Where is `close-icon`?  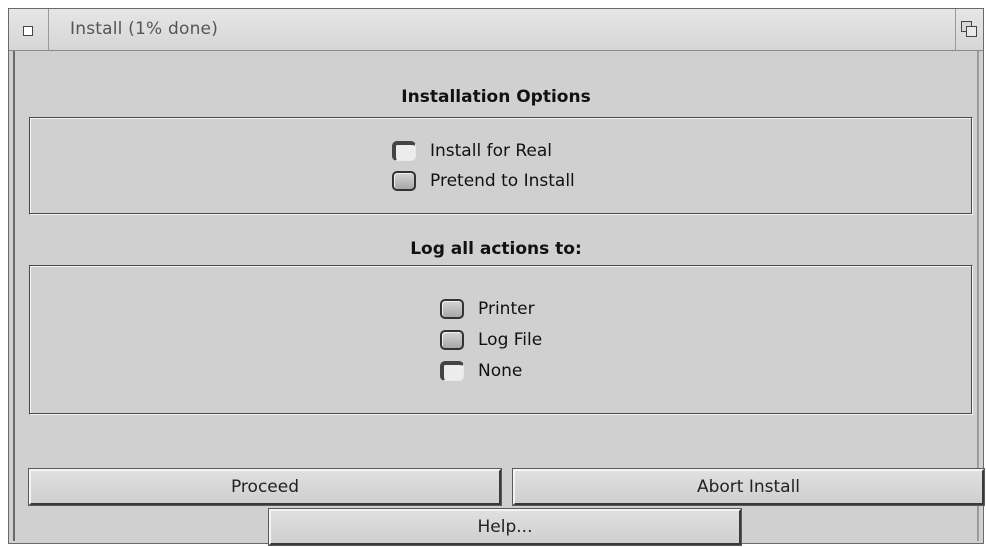
close-icon is located at coordinates (28, 31).